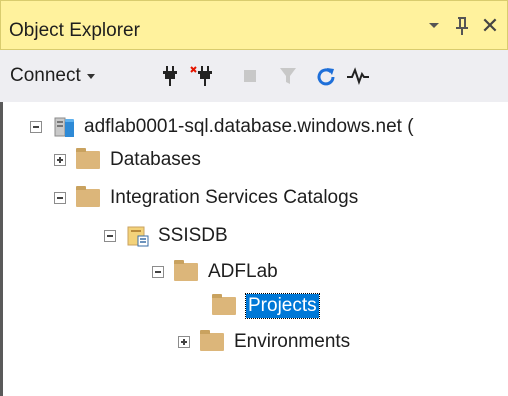 The image size is (508, 396). I want to click on server-icon, so click(64, 127).